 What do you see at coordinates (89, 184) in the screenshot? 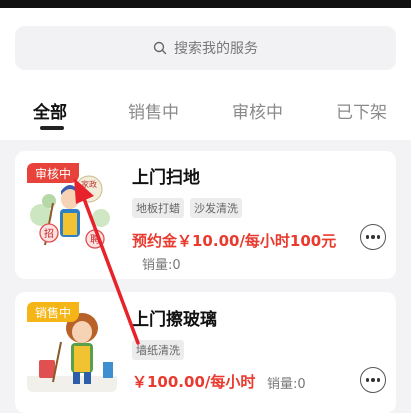
I see `svg-text: 家政` at bounding box center [89, 184].